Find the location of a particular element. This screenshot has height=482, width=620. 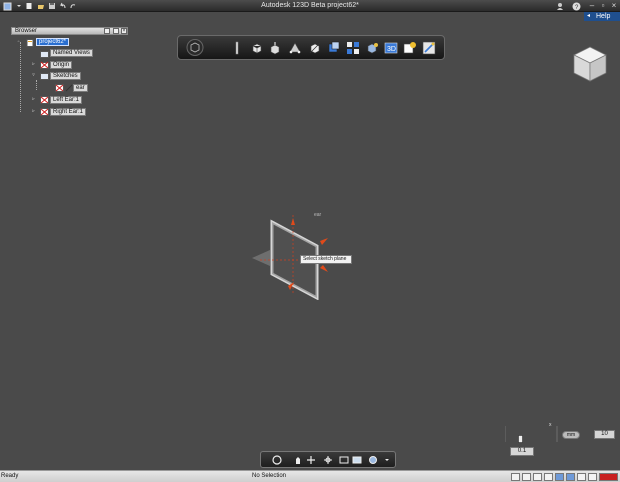

sketch-hidden-icon is located at coordinates (59, 88).